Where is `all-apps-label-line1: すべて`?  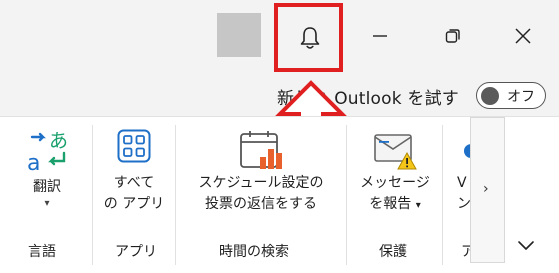 all-apps-label-line1: すべて is located at coordinates (134, 183).